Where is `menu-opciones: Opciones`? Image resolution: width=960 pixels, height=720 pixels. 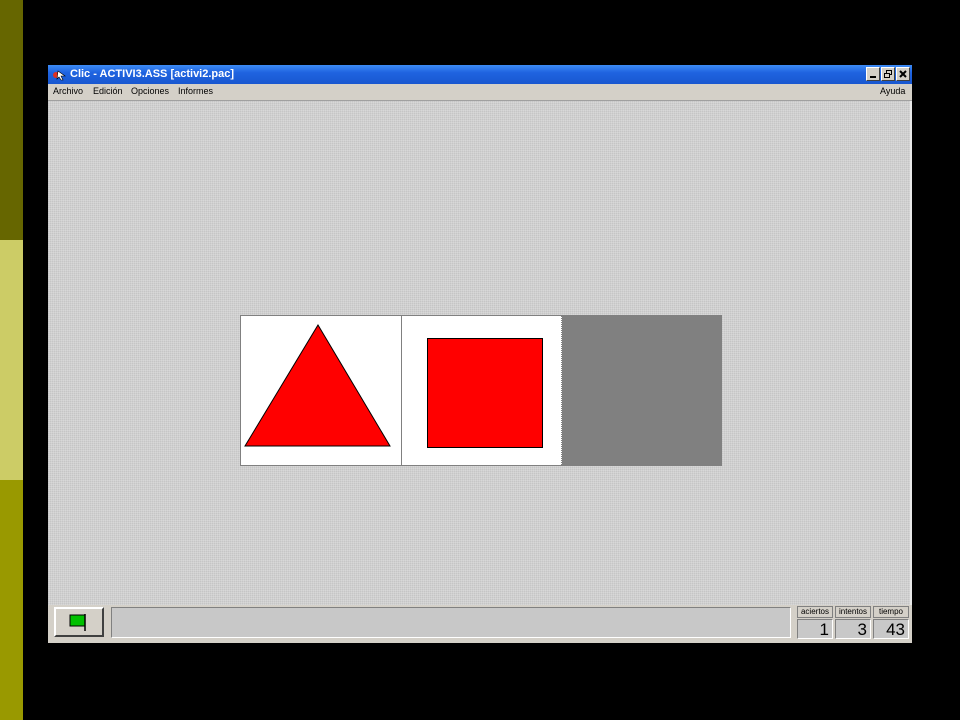
menu-opciones: Opciones is located at coordinates (150, 91).